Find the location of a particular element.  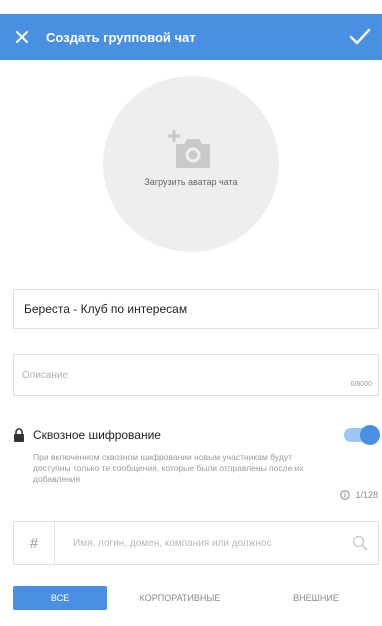

confirm-button is located at coordinates (360, 37).